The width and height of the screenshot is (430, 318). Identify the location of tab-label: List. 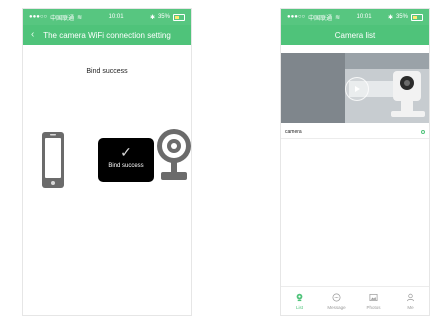
(299, 307).